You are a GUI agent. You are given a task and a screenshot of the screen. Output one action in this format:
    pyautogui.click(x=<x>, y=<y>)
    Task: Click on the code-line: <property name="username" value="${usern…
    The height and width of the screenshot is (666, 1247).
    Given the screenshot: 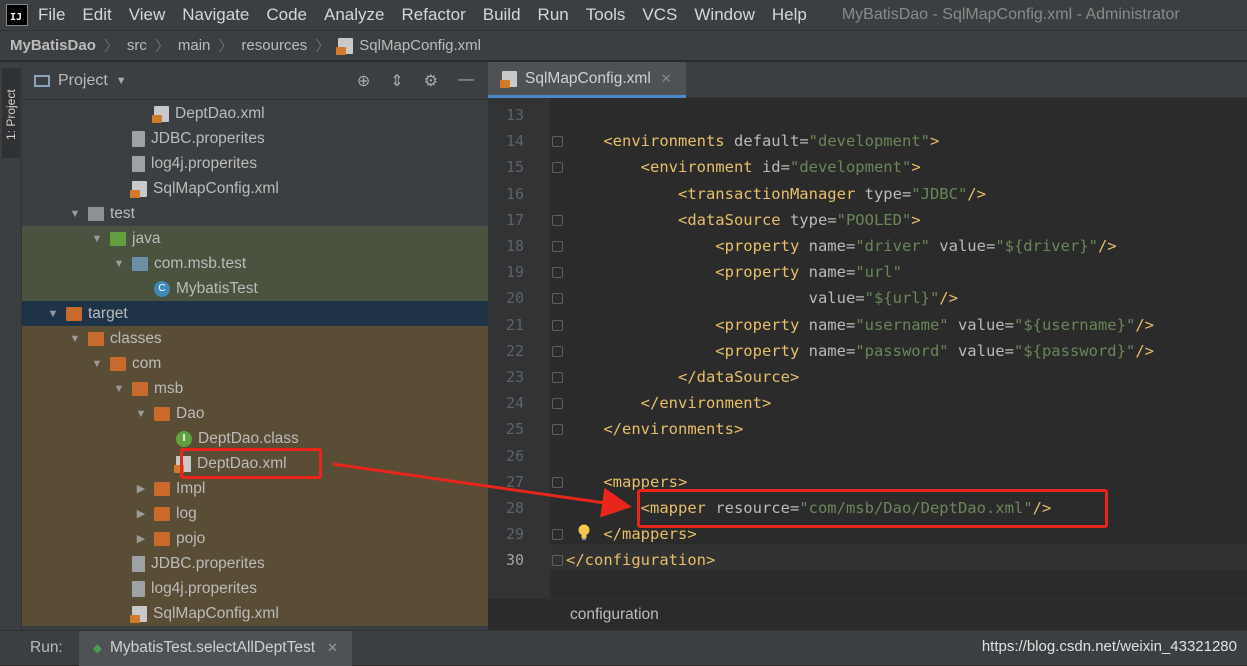 What is the action you would take?
    pyautogui.click(x=860, y=325)
    